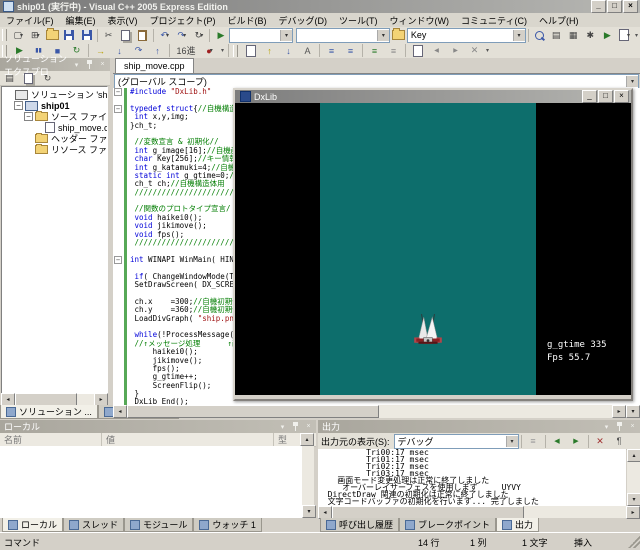 The height and width of the screenshot is (550, 640). Describe the element at coordinates (533, 441) in the screenshot. I see `goto-message-button: ≡` at that location.